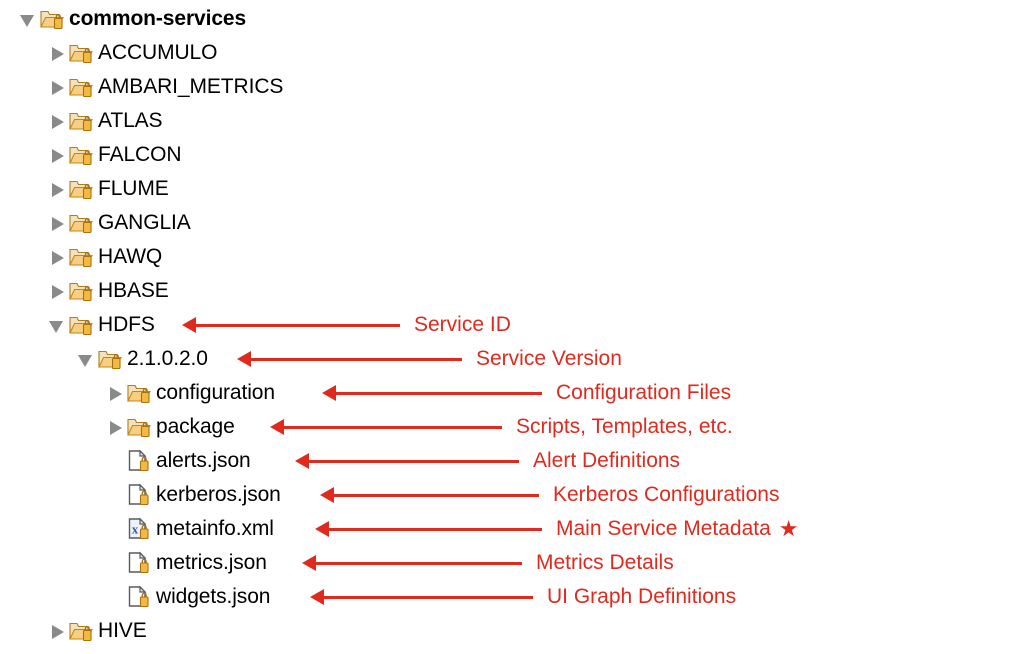 This screenshot has width=1022, height=654. I want to click on xml-file-icon: x, so click(140, 529).